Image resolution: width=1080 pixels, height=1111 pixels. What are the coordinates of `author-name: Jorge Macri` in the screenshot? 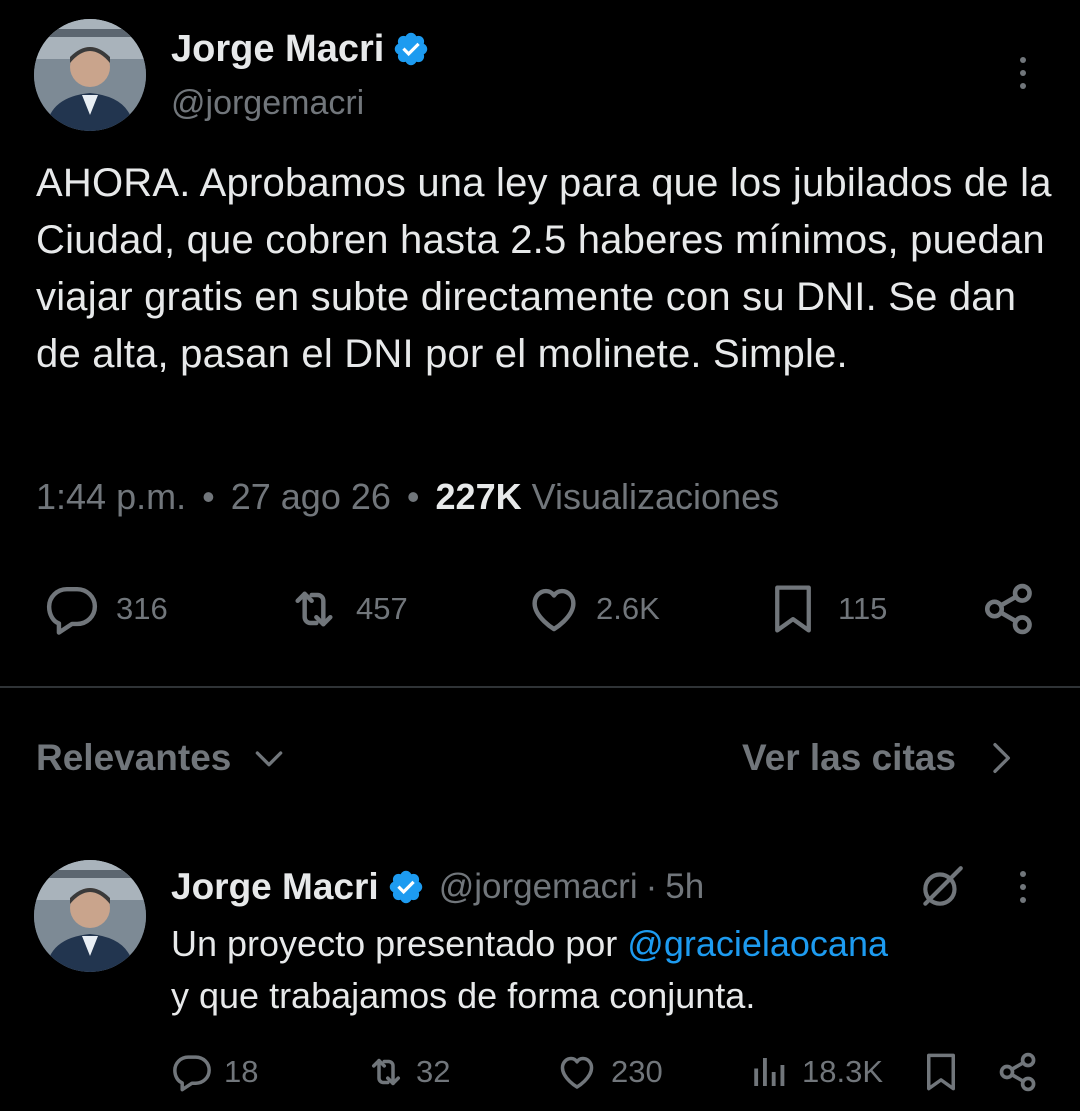 It's located at (277, 49).